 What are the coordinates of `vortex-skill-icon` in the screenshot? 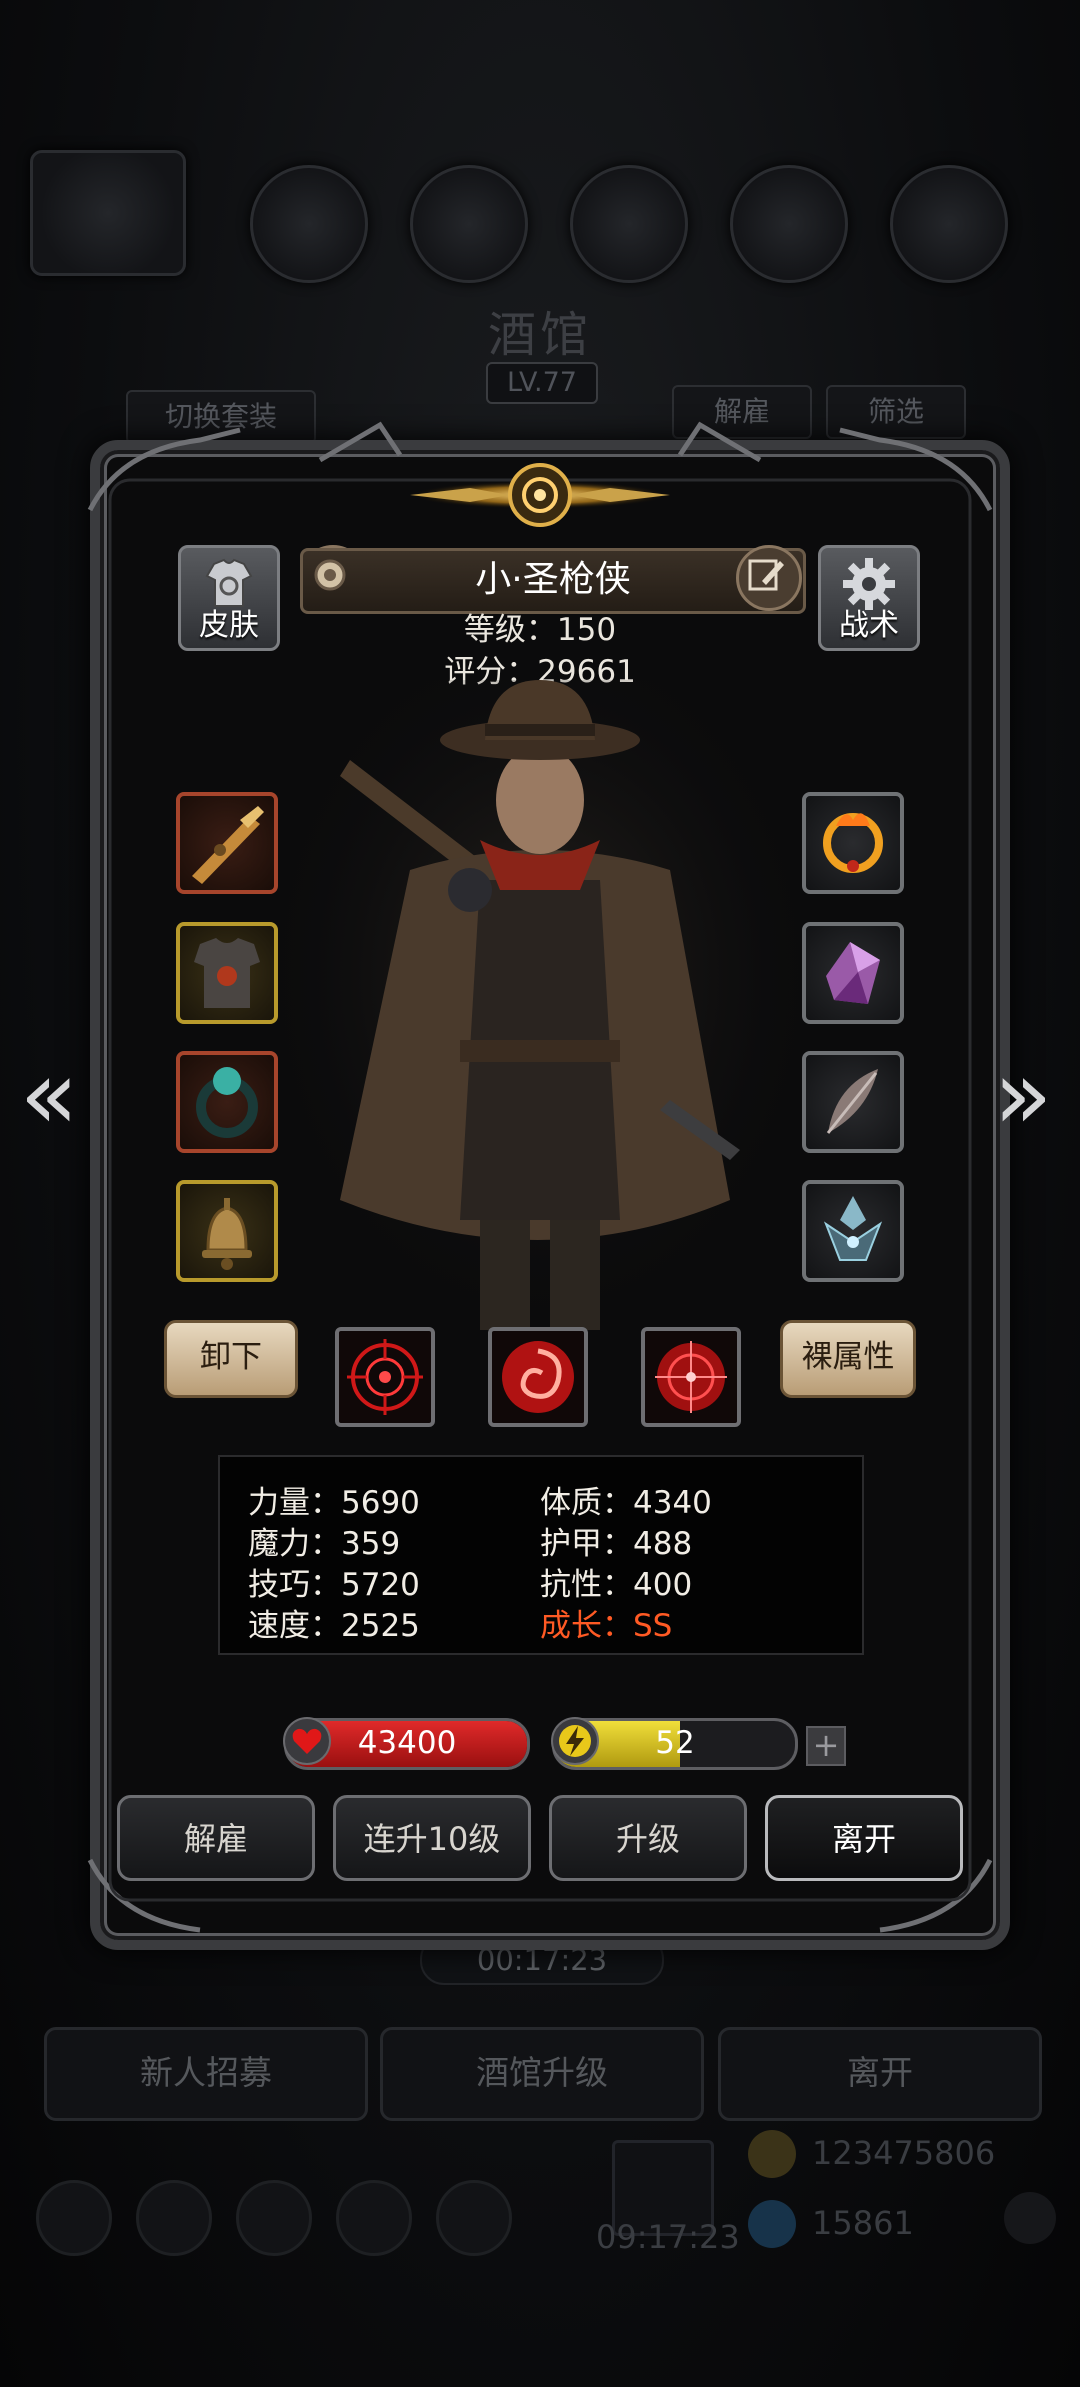 It's located at (538, 1377).